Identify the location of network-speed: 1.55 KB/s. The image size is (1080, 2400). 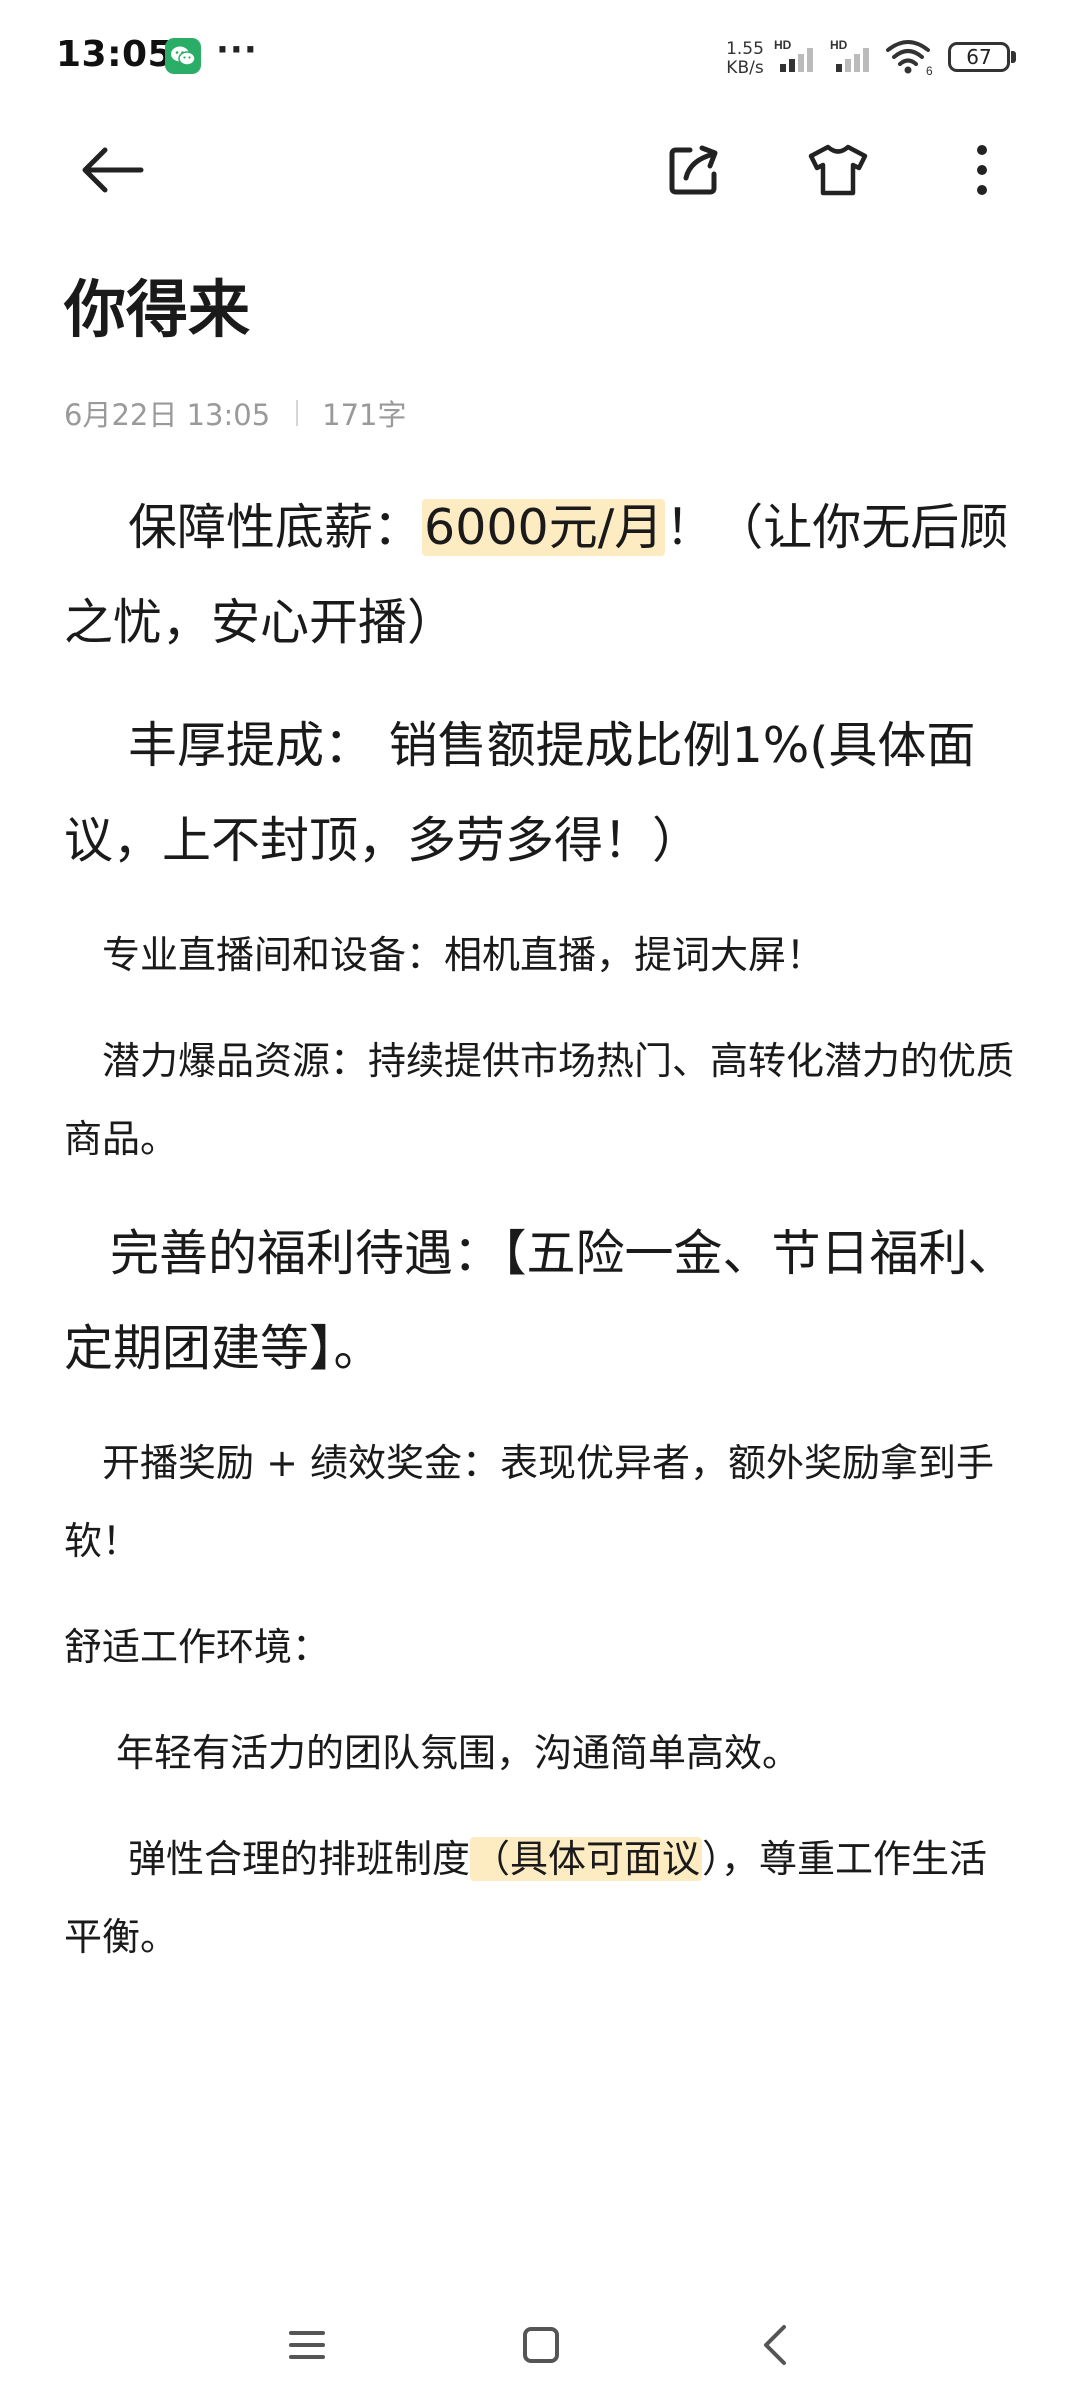
(745, 59).